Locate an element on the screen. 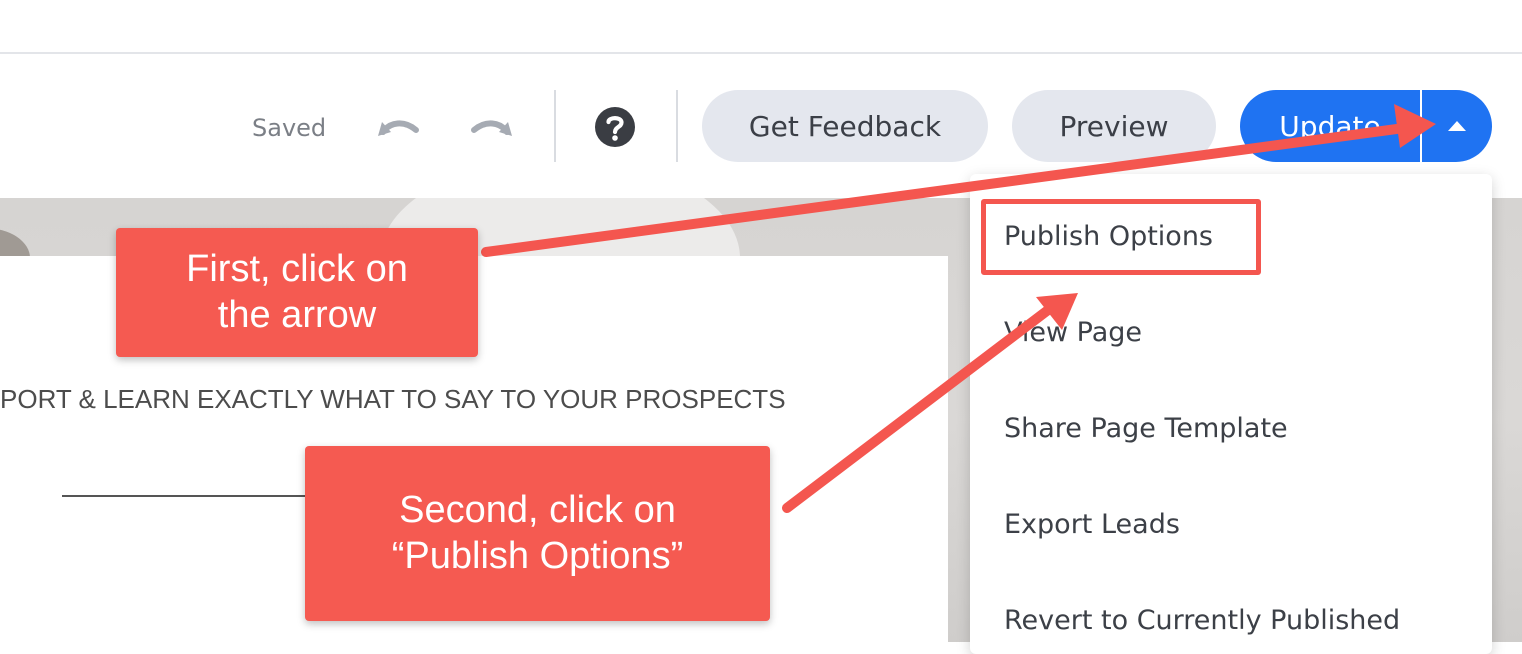 The height and width of the screenshot is (654, 1522). menu-item-export-leads: Export Leads is located at coordinates (1092, 524).